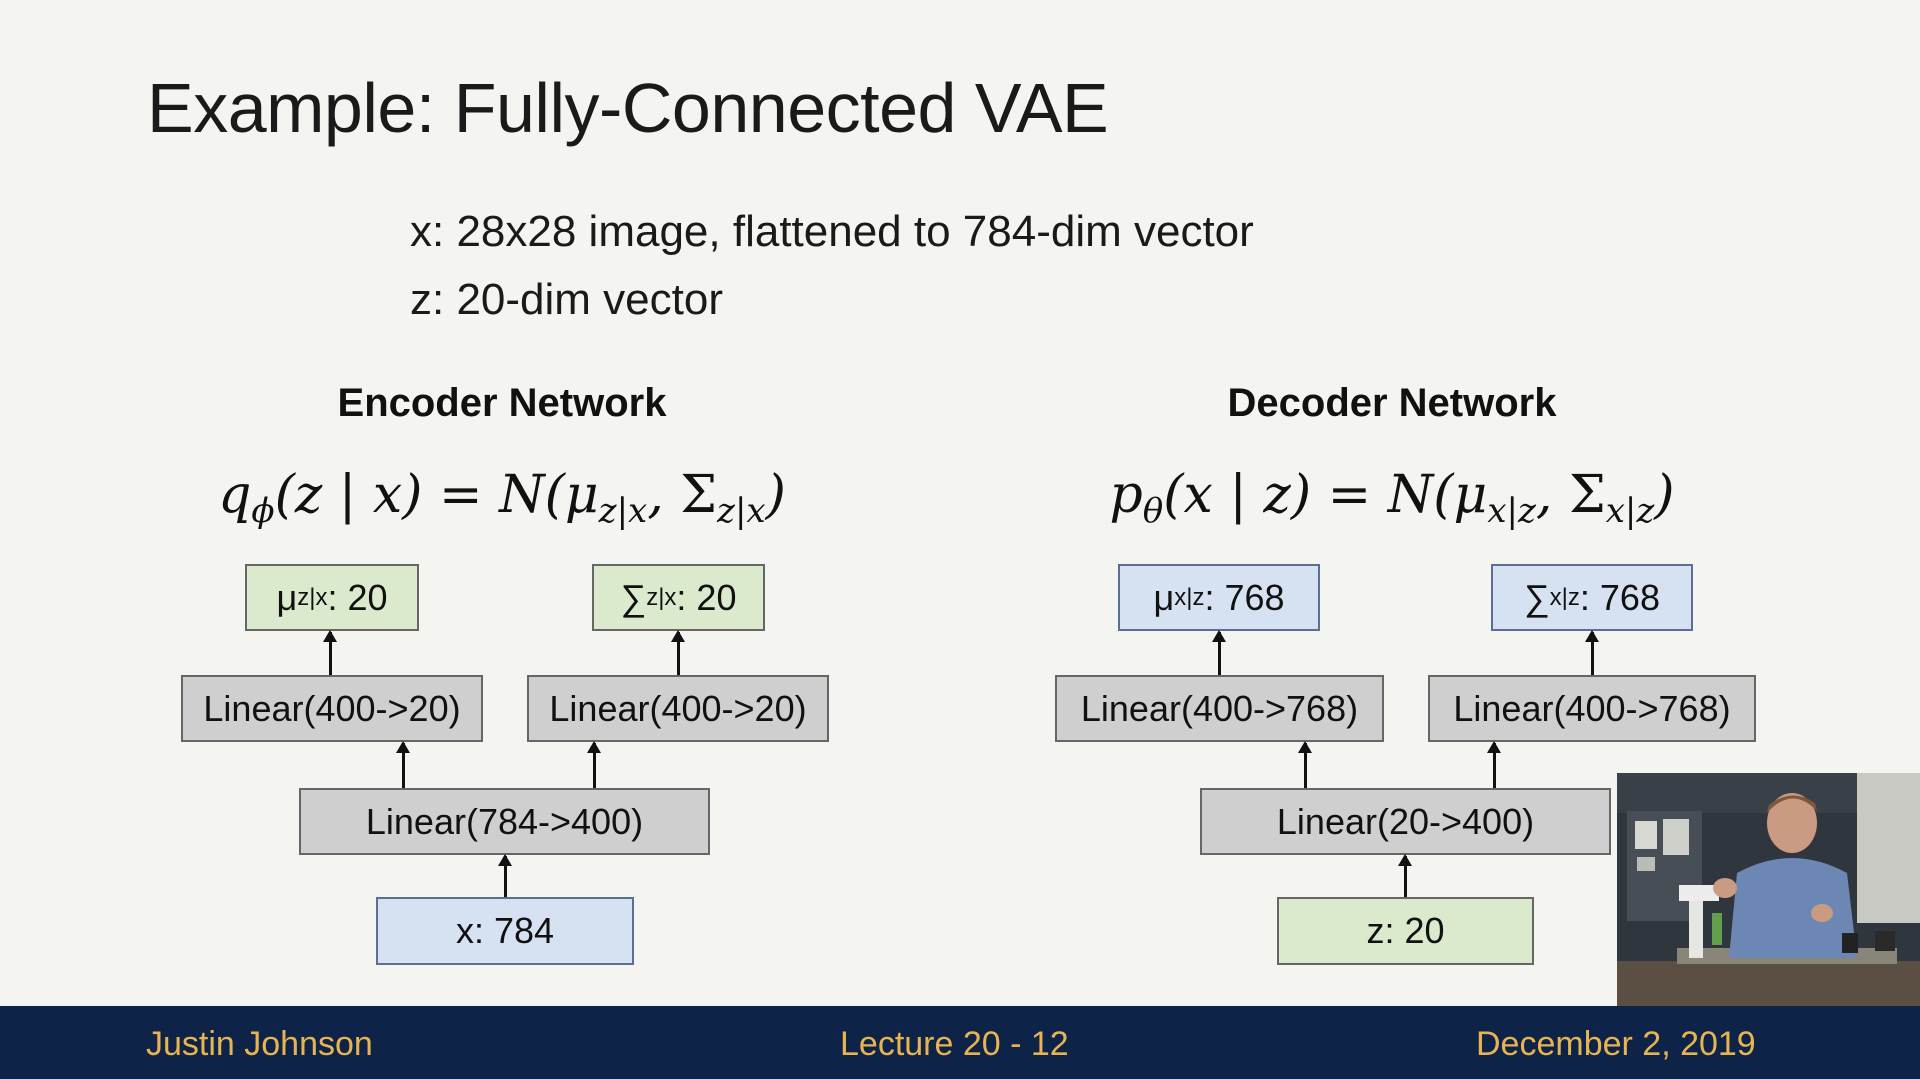 The height and width of the screenshot is (1079, 1920). What do you see at coordinates (330, 652) in the screenshot?
I see `encoder-arrow-mu` at bounding box center [330, 652].